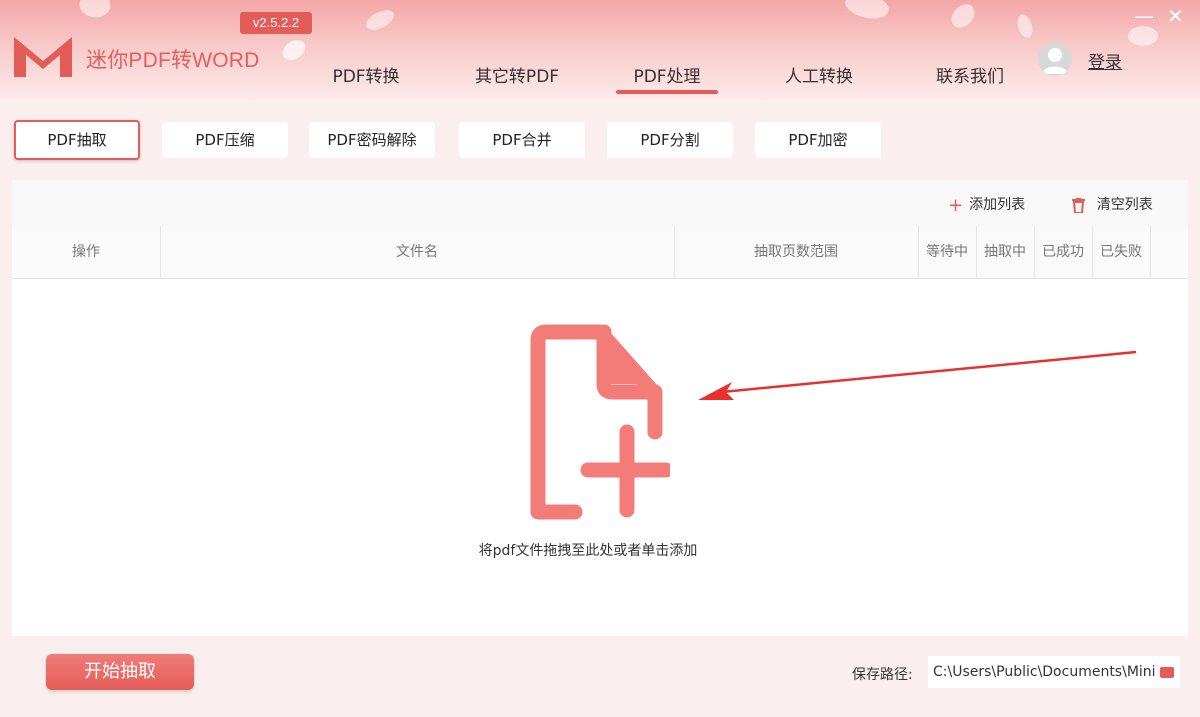 This screenshot has height=717, width=1200. What do you see at coordinates (956, 205) in the screenshot?
I see `plus-icon: +` at bounding box center [956, 205].